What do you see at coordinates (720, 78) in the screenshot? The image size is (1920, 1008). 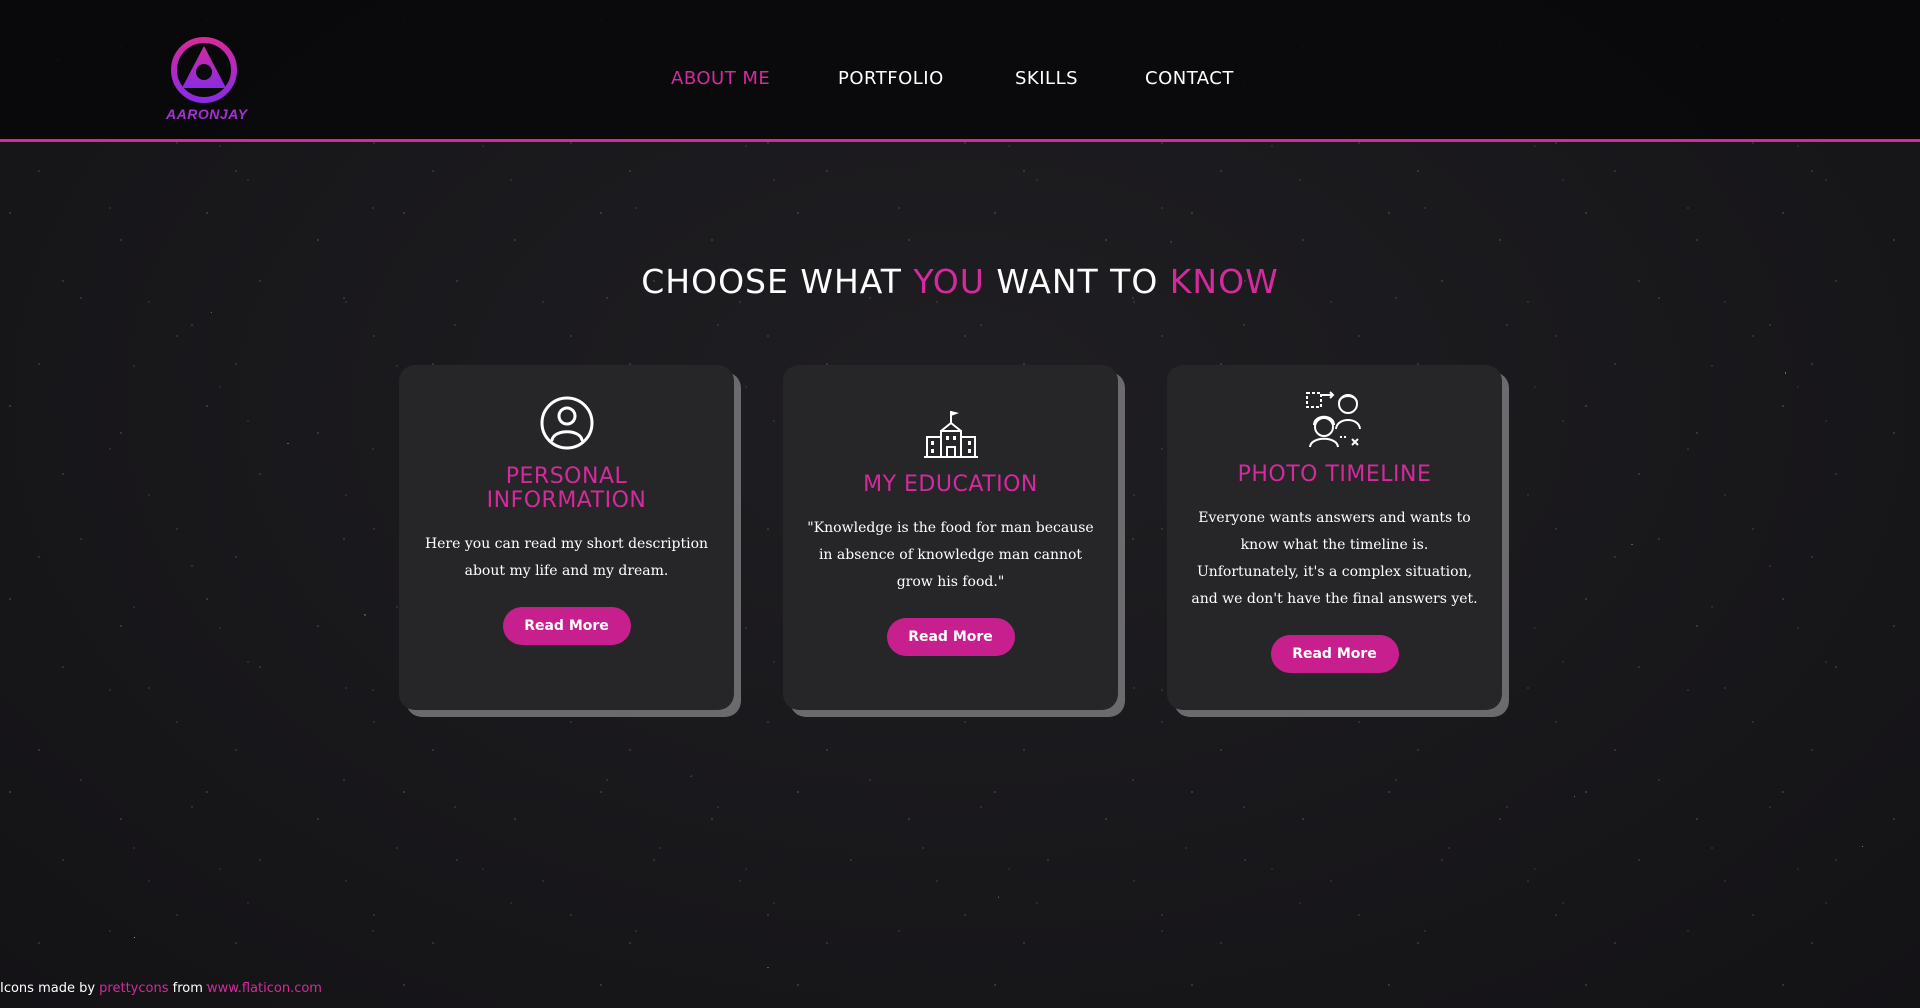 I see `nav-about-me: ABOUT ME` at bounding box center [720, 78].